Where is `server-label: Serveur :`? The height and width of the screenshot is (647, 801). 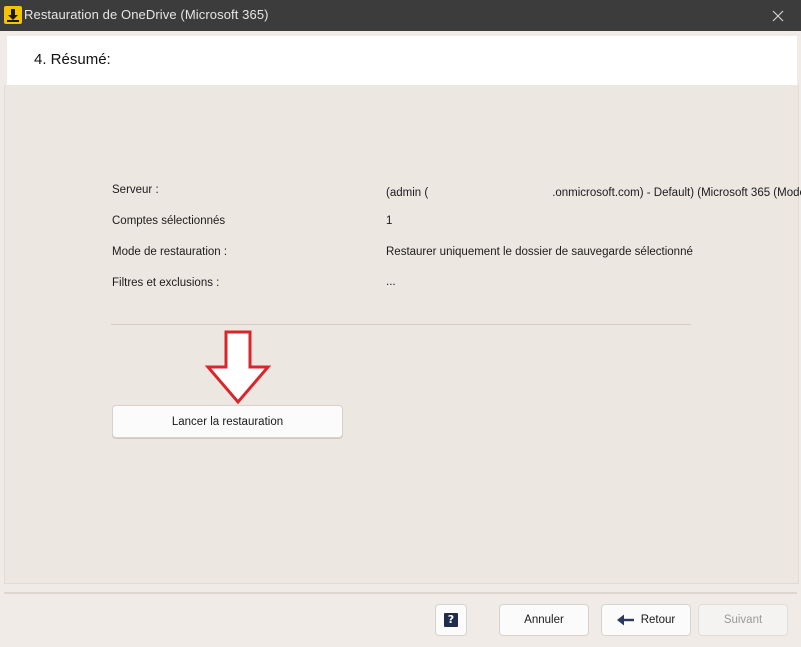 server-label: Serveur : is located at coordinates (135, 190).